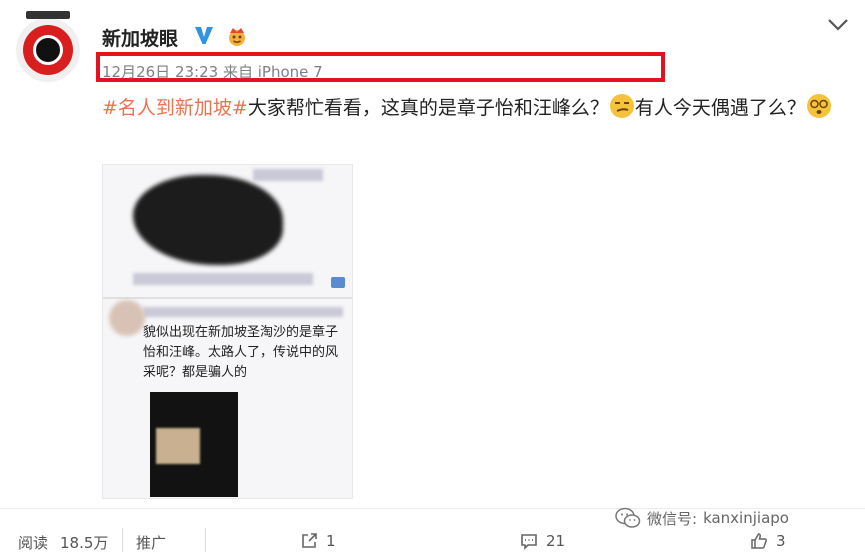 The width and height of the screenshot is (865, 557). What do you see at coordinates (151, 542) in the screenshot?
I see `promote-button: 推广` at bounding box center [151, 542].